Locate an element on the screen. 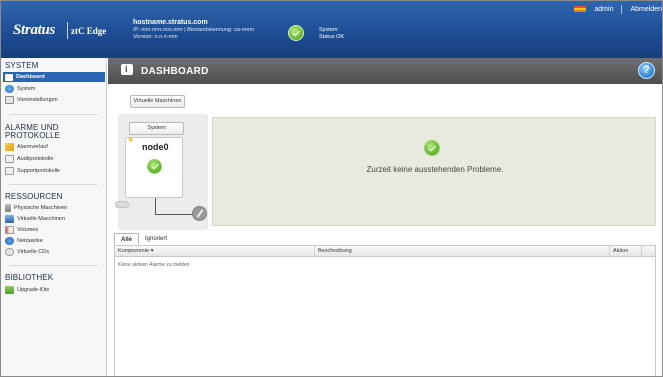 Image resolution: width=663 pixels, height=377 pixels. sidebar-item-preferences: Voreinstellungen is located at coordinates (55, 100).